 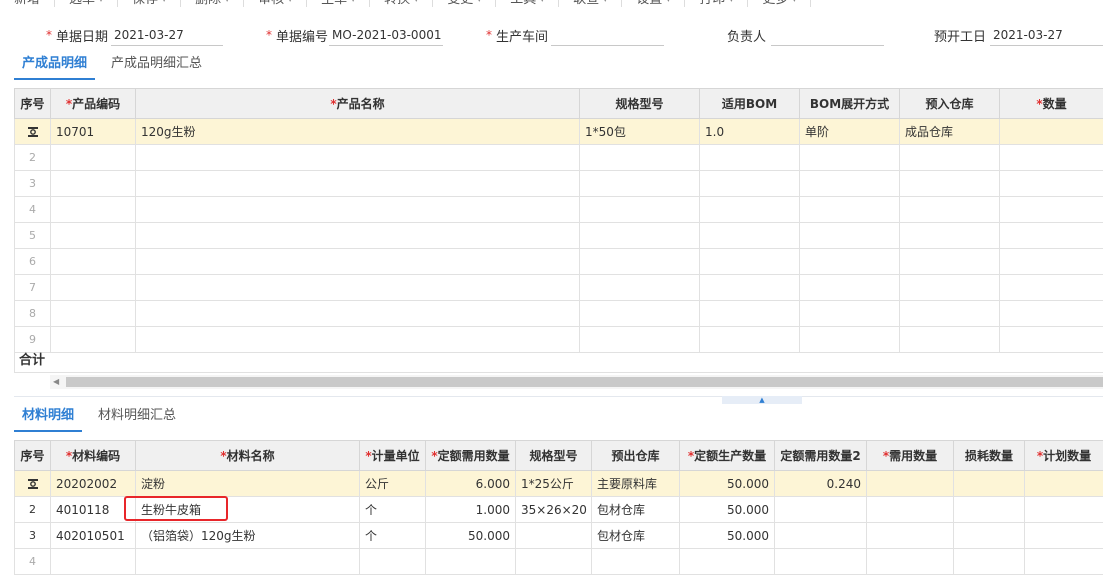 I want to click on toolbar-item: 新增, so click(x=27, y=3).